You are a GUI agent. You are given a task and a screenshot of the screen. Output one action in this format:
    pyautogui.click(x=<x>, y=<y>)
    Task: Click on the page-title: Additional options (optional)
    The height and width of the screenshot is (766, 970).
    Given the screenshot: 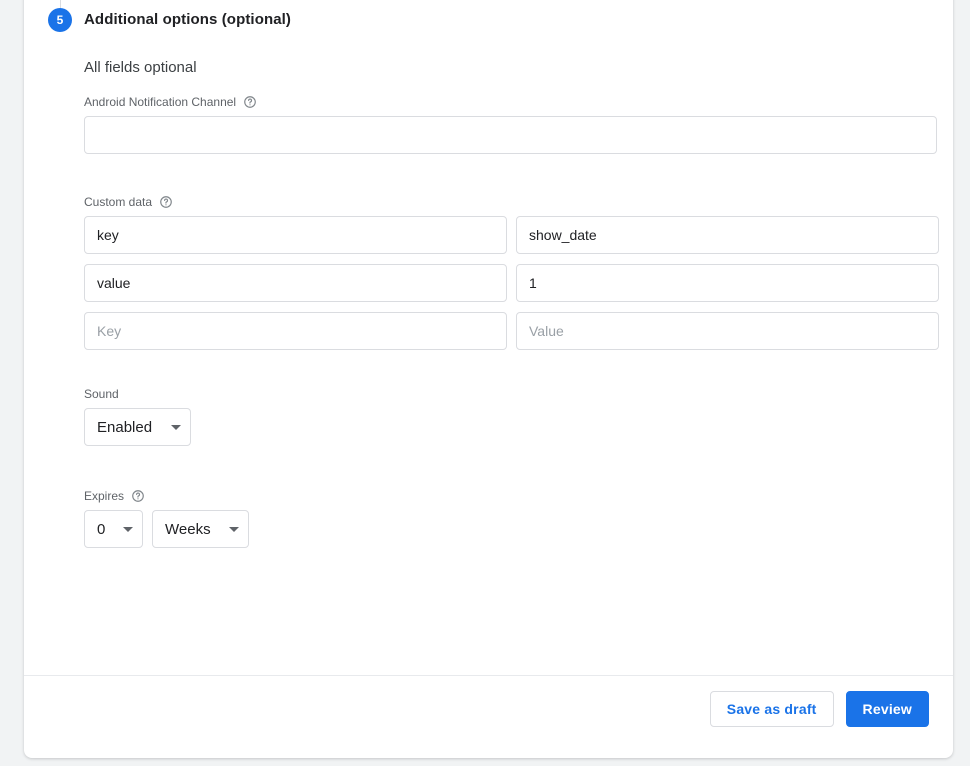 What is the action you would take?
    pyautogui.click(x=188, y=19)
    